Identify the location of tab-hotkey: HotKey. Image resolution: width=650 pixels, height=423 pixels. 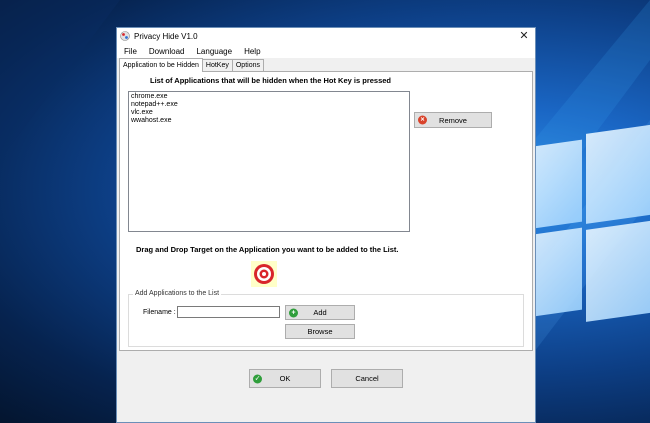
(217, 65).